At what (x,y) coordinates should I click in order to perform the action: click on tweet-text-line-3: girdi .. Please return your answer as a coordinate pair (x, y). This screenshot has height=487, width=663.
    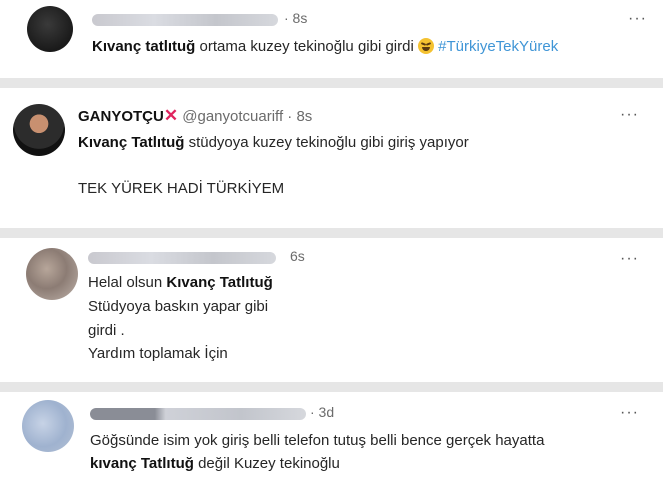
    Looking at the image, I should click on (106, 330).